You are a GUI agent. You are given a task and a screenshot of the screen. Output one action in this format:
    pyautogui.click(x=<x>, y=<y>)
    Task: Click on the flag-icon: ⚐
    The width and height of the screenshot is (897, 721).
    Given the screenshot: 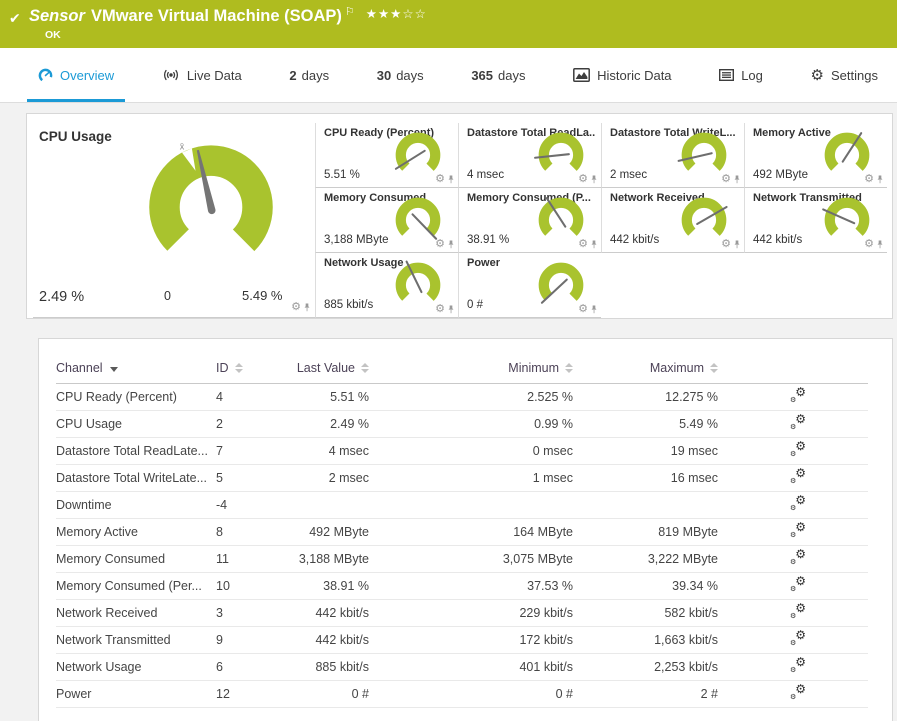 What is the action you would take?
    pyautogui.click(x=350, y=12)
    